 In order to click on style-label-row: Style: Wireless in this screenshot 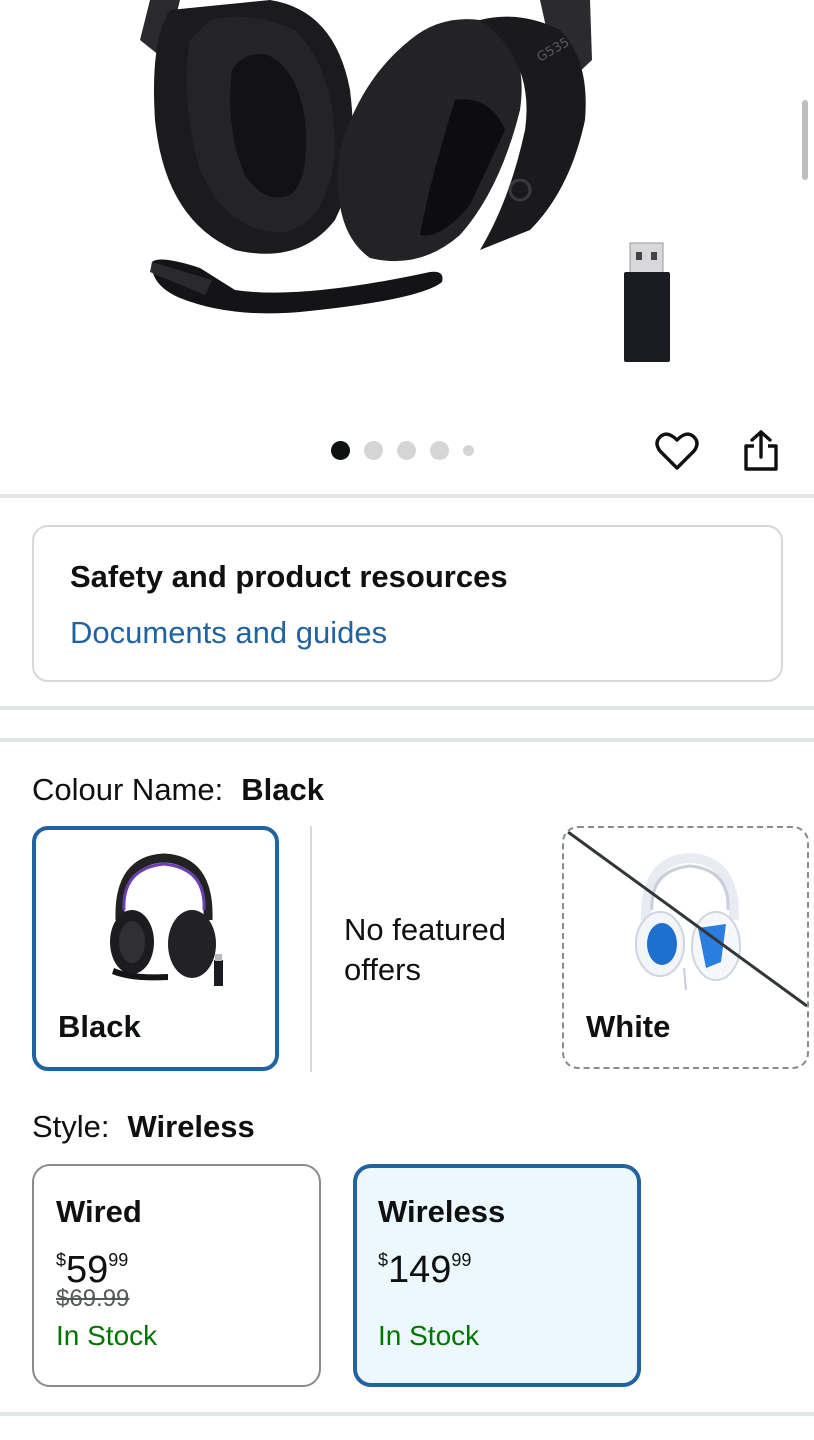, I will do `click(143, 1127)`.